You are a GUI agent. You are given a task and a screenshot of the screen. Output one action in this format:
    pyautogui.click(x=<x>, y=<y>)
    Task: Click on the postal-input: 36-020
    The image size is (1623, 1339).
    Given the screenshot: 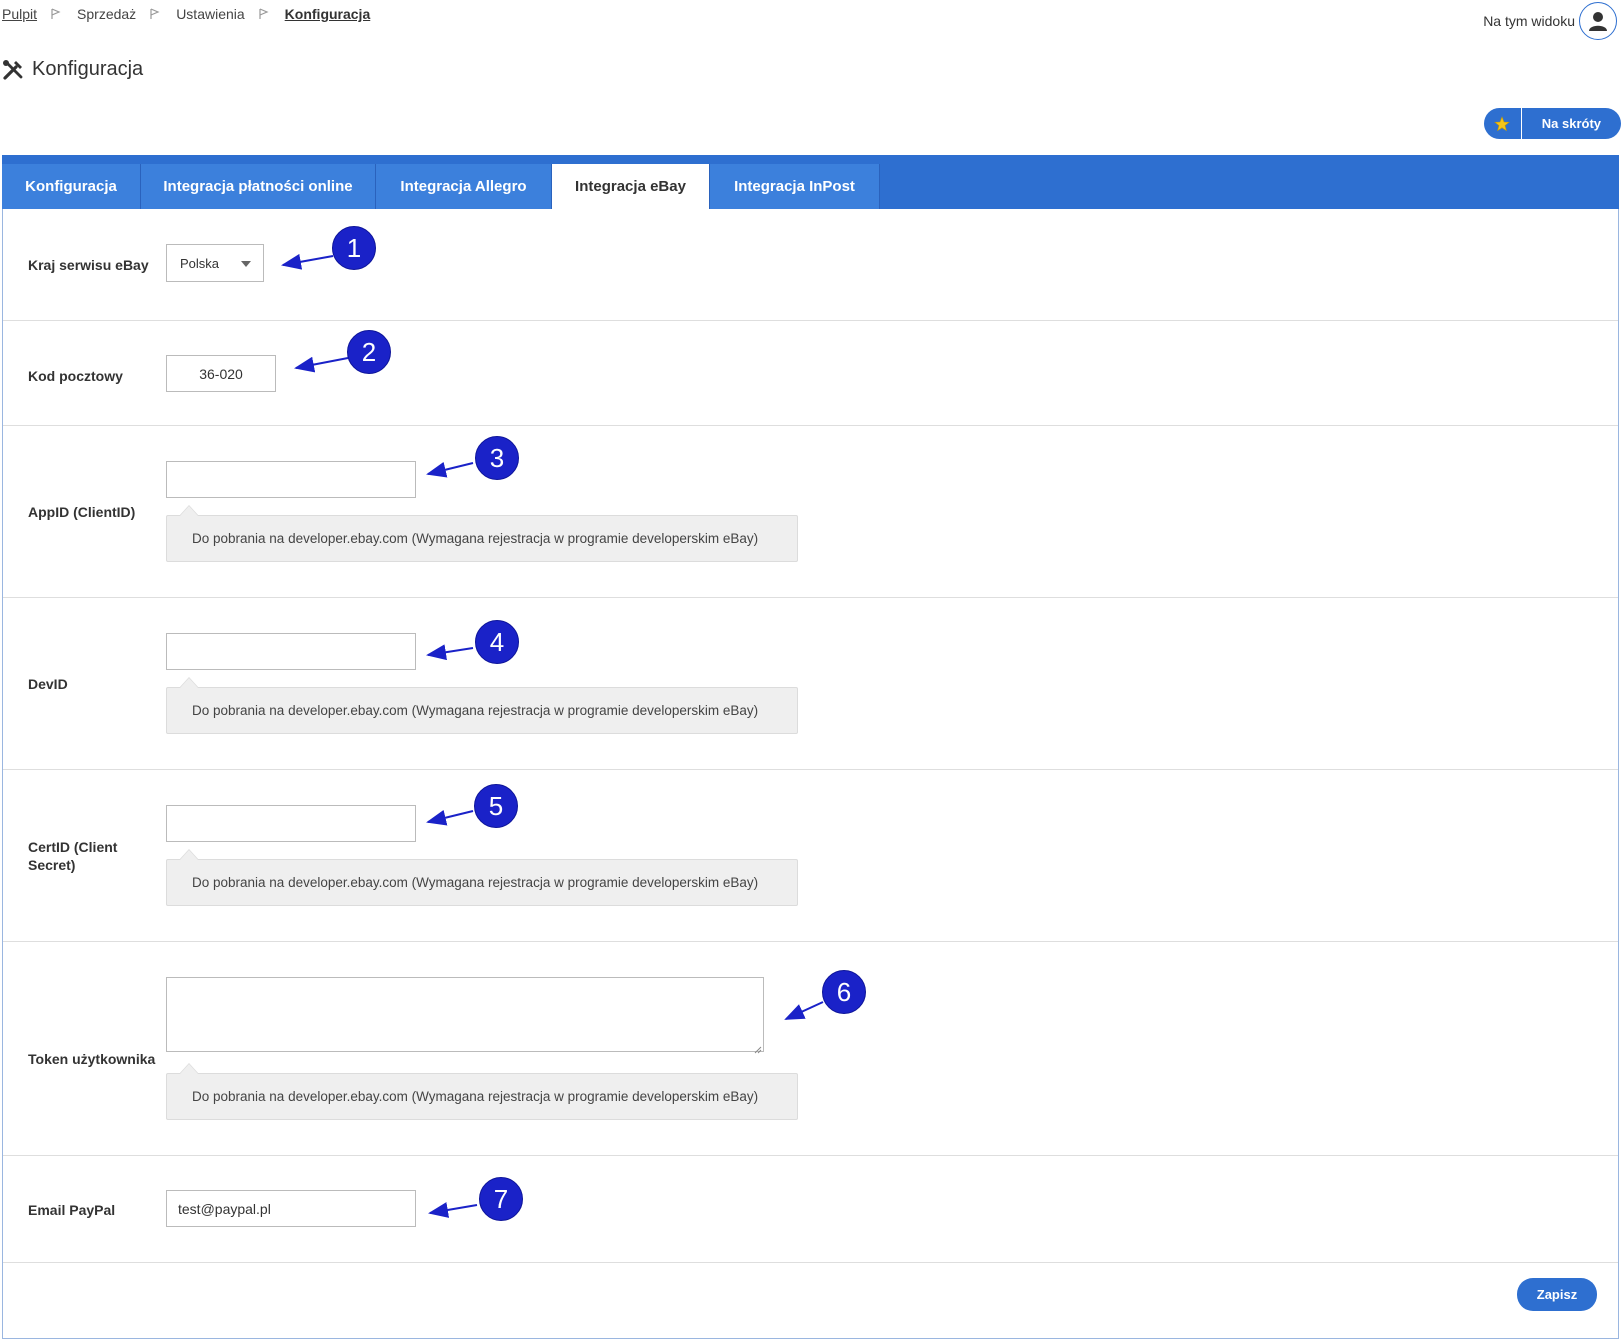 What is the action you would take?
    pyautogui.click(x=221, y=373)
    